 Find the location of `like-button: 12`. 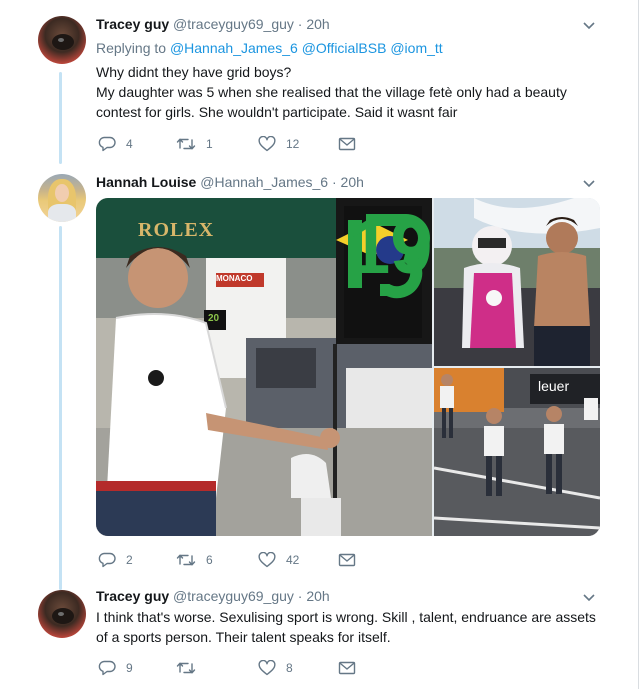

like-button: 12 is located at coordinates (278, 144).